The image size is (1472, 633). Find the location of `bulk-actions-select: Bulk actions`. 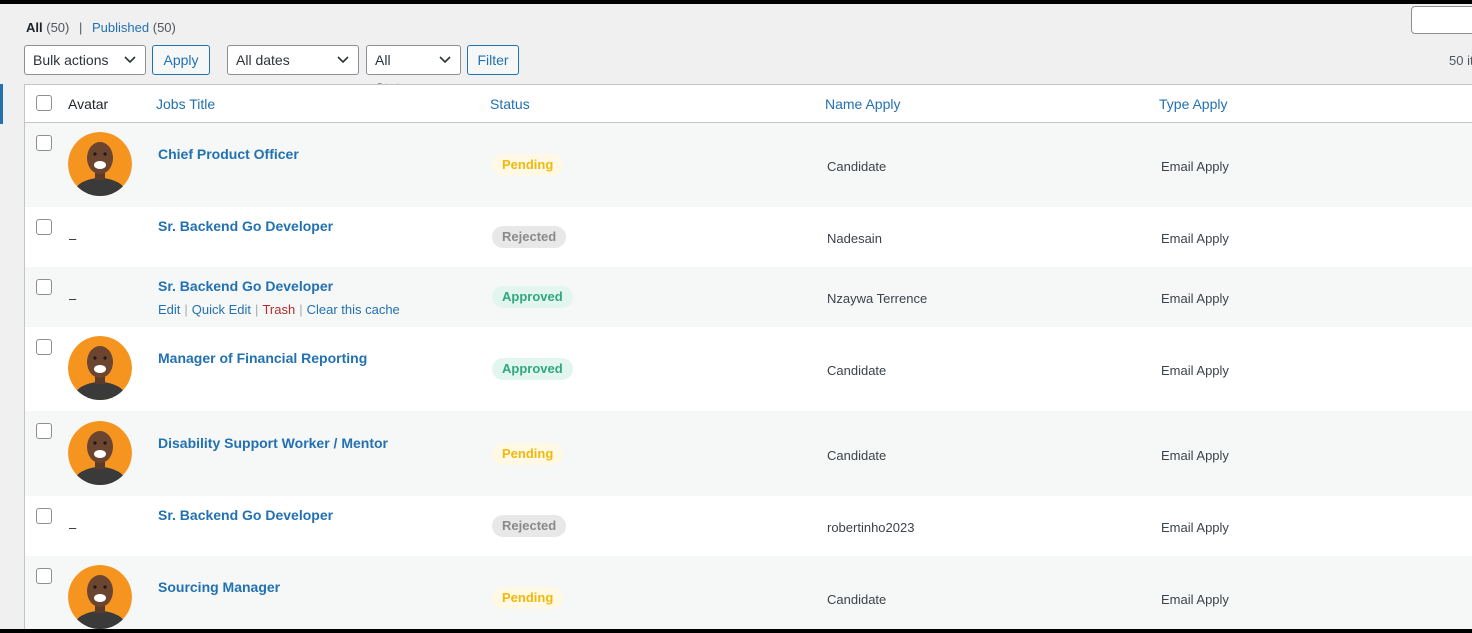

bulk-actions-select: Bulk actions is located at coordinates (85, 60).